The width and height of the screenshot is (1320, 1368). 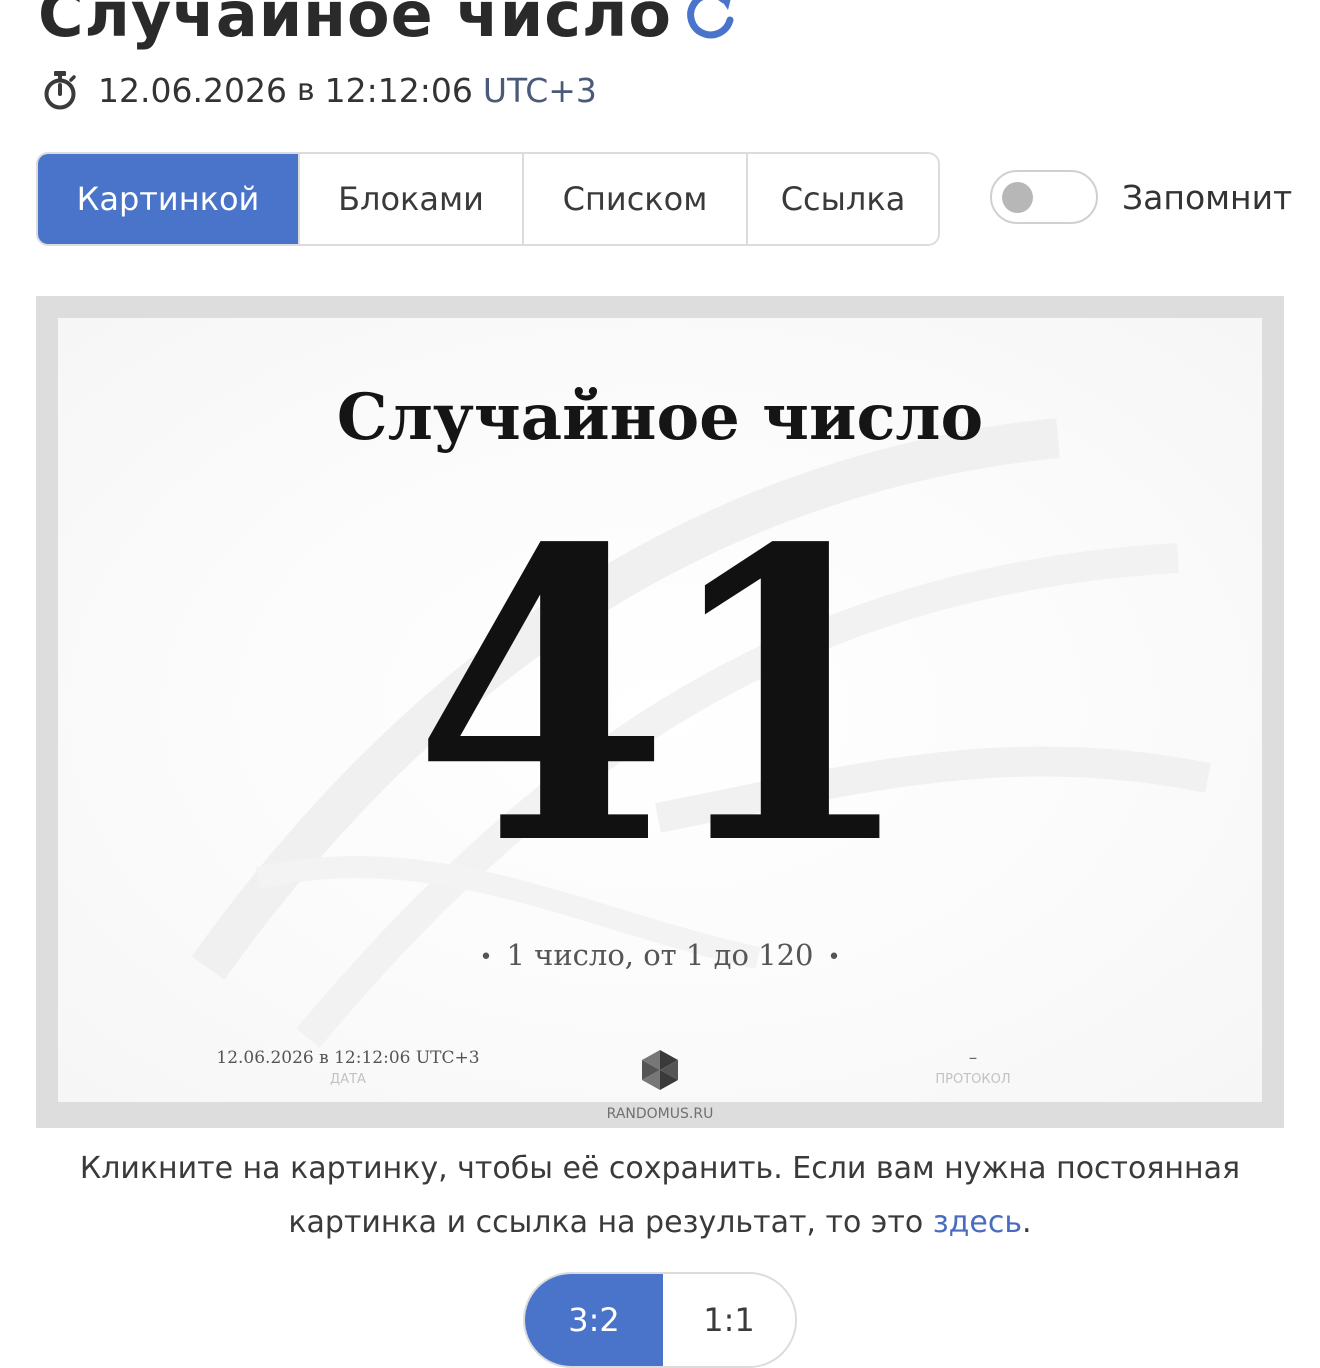 What do you see at coordinates (1027, 1222) in the screenshot?
I see `save-hint-suffix: .` at bounding box center [1027, 1222].